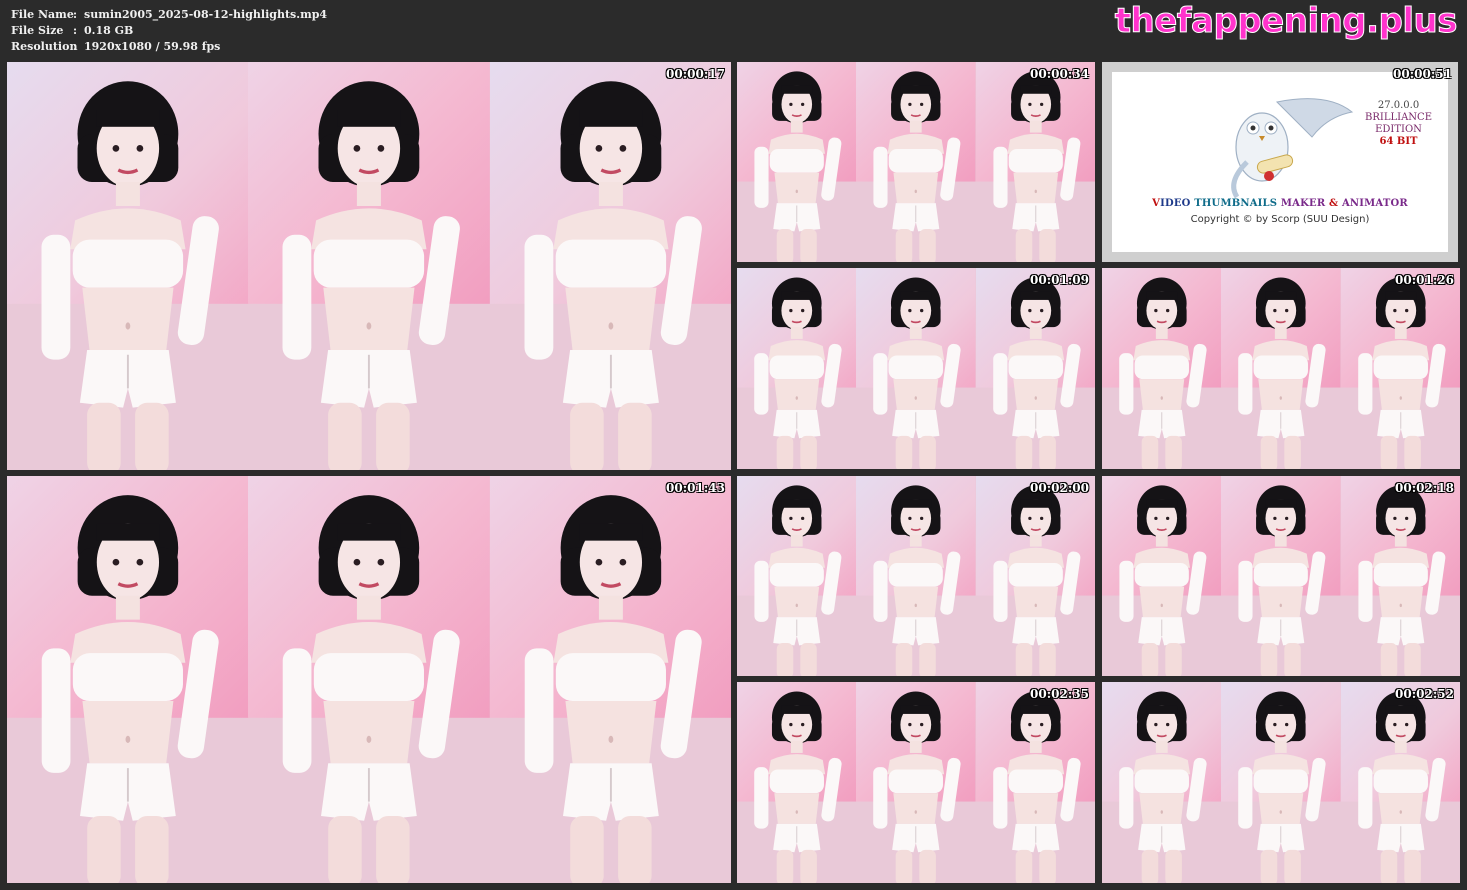 The image size is (1467, 890). What do you see at coordinates (1280, 219) in the screenshot?
I see `vtm-copyright: Copyright © by Scorp (SUU Design)` at bounding box center [1280, 219].